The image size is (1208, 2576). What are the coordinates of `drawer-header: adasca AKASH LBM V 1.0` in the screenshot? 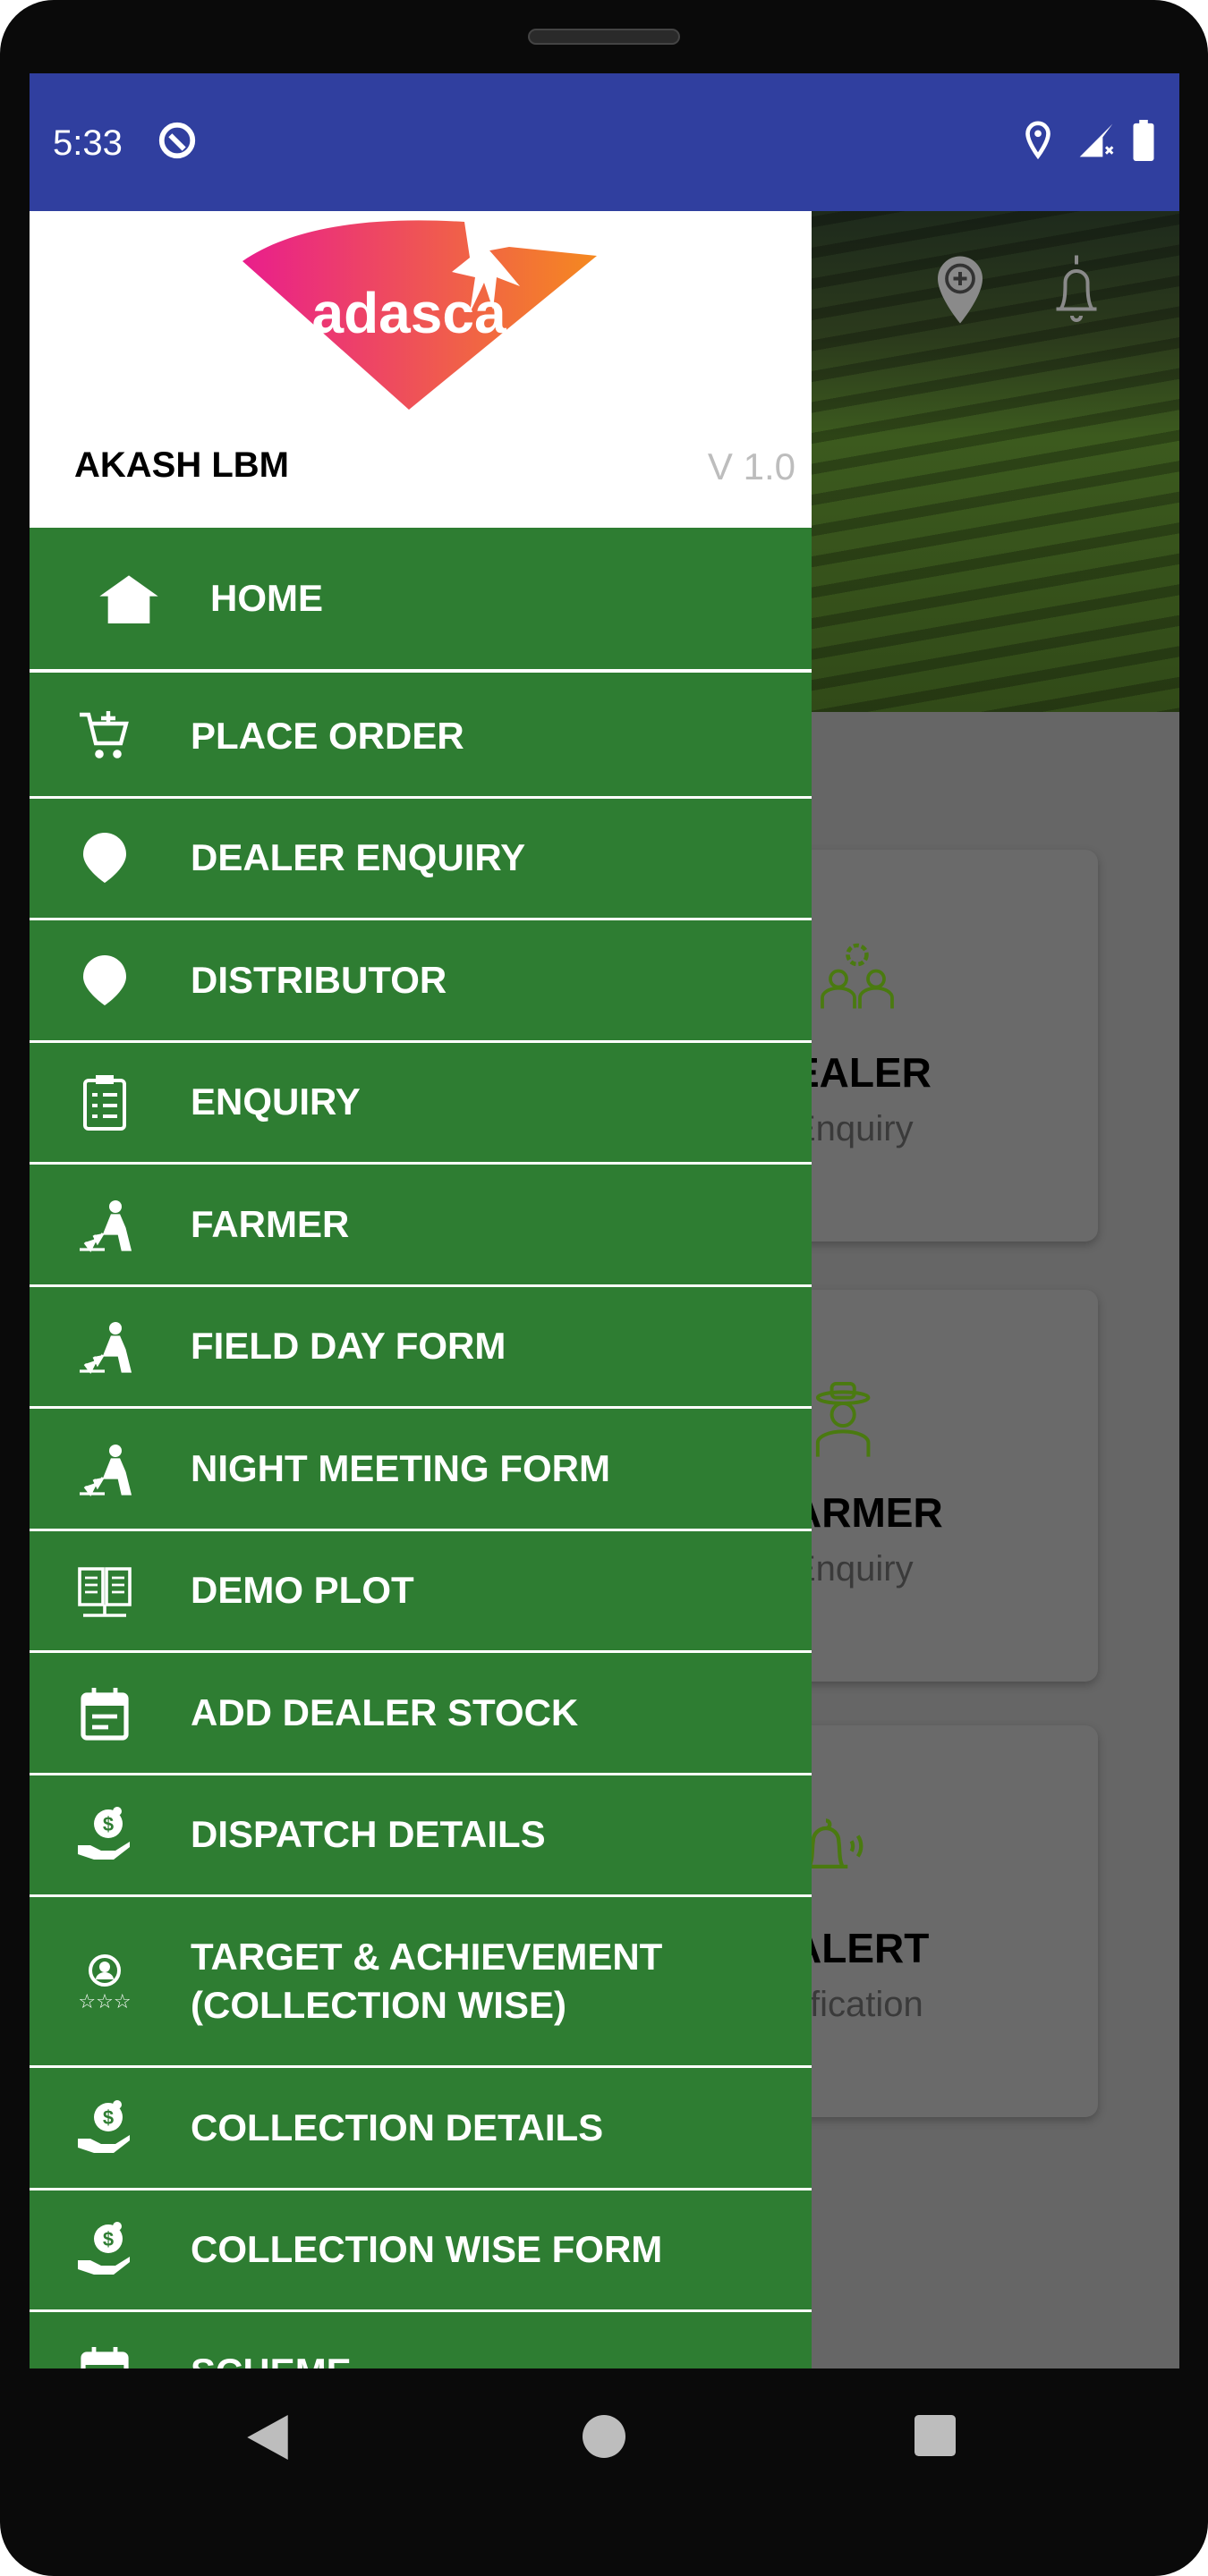 It's located at (421, 369).